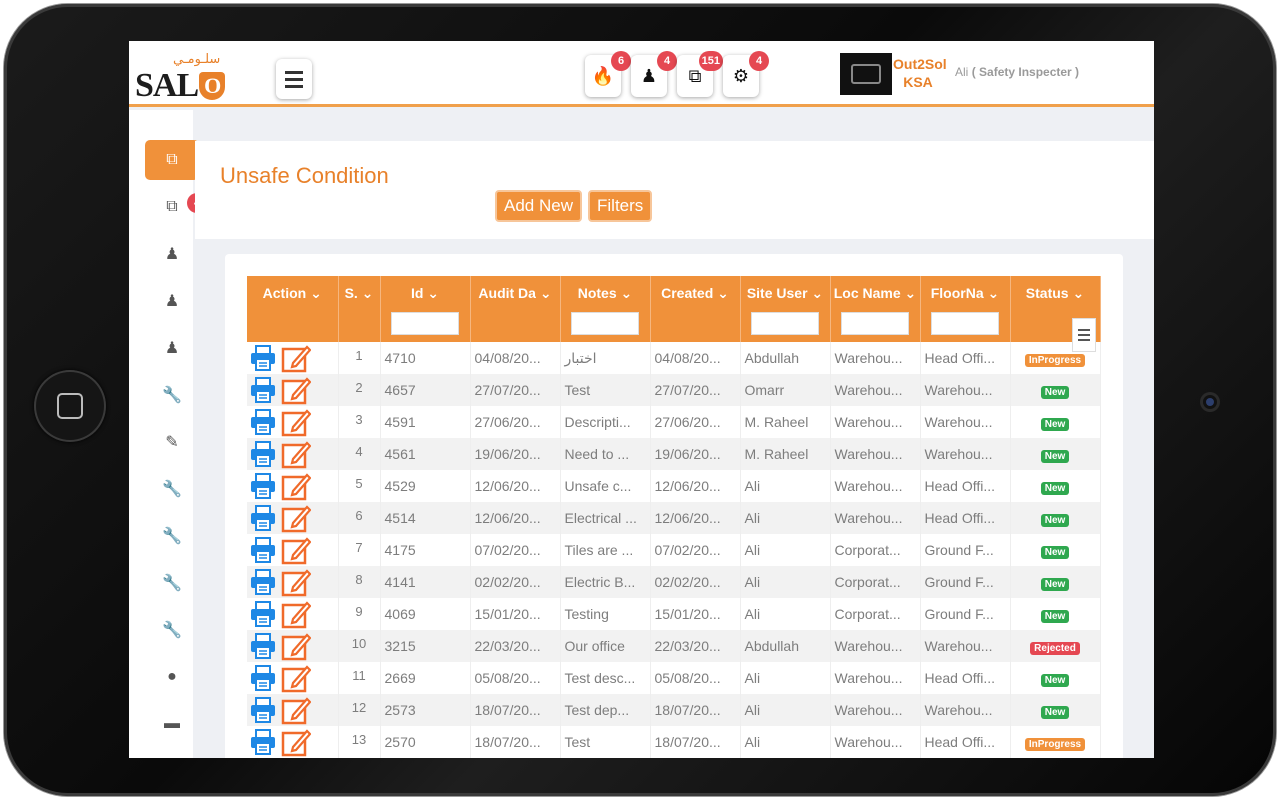  Describe the element at coordinates (172, 348) in the screenshot. I see `sidebar-item-person-3: ♟` at that location.